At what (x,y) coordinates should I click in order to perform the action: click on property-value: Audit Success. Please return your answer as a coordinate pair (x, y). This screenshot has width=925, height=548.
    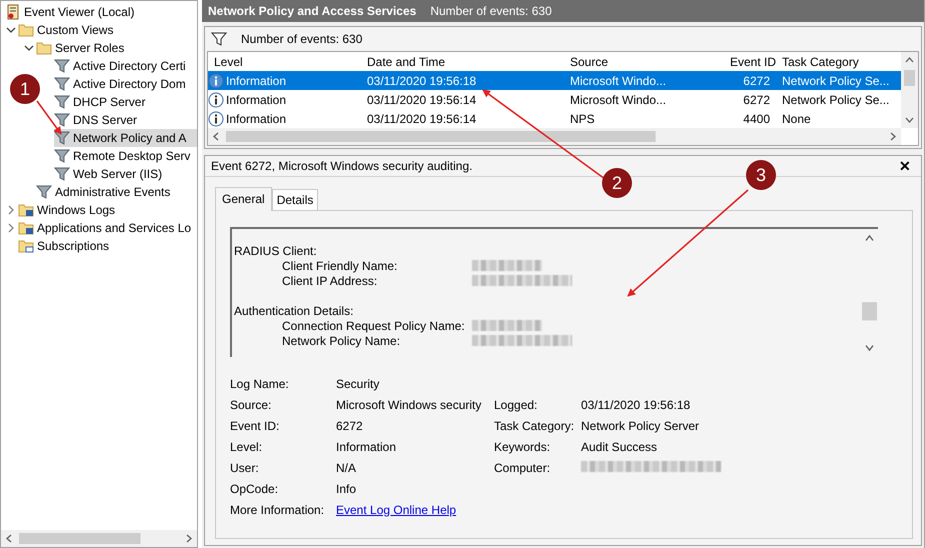
    Looking at the image, I should click on (619, 447).